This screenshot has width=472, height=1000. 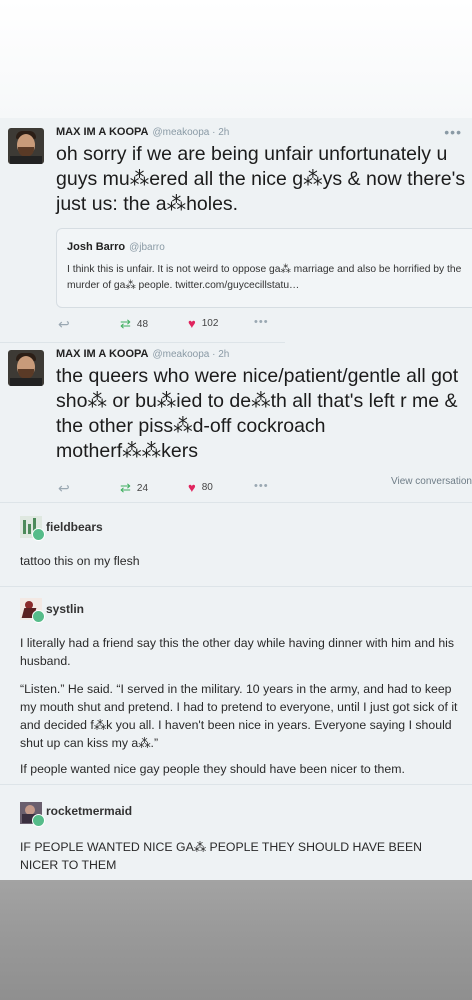 I want to click on like-count: 102, so click(x=210, y=323).